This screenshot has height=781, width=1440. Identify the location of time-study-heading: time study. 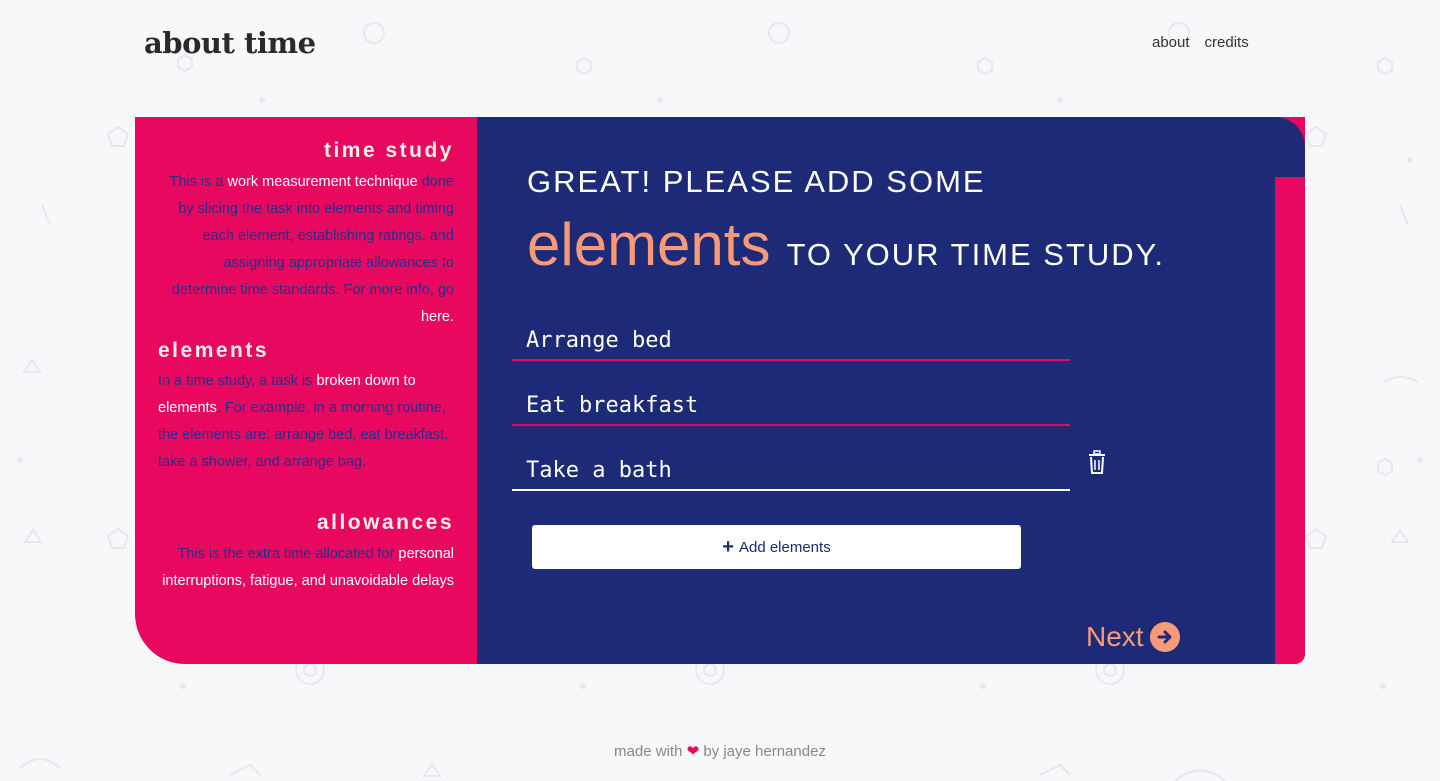
(388, 150).